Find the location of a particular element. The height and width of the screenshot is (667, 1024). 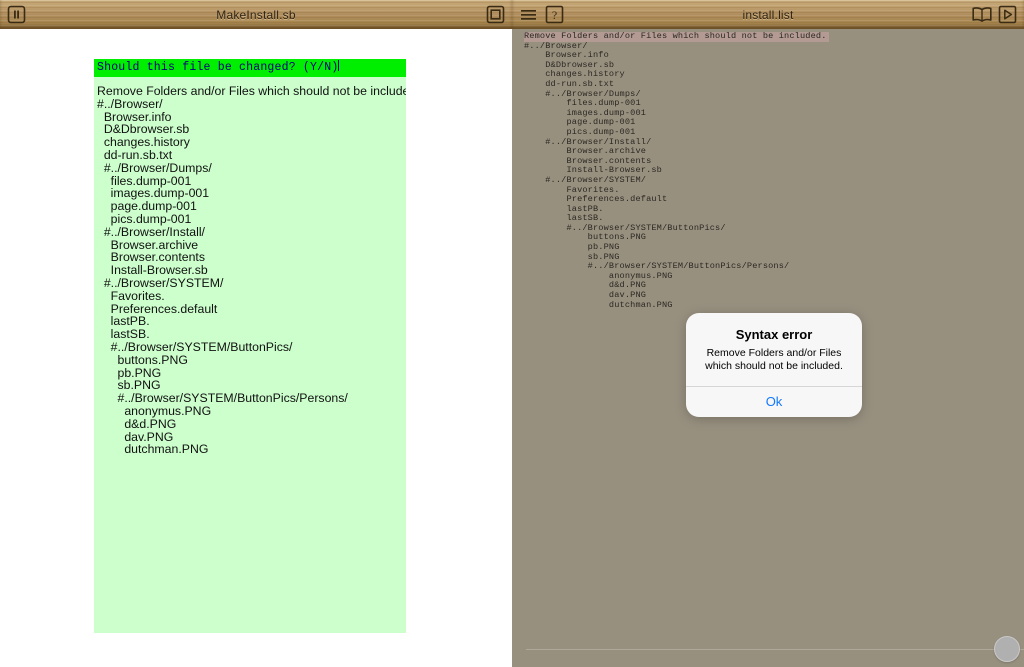

floating-handle-button is located at coordinates (1007, 649).